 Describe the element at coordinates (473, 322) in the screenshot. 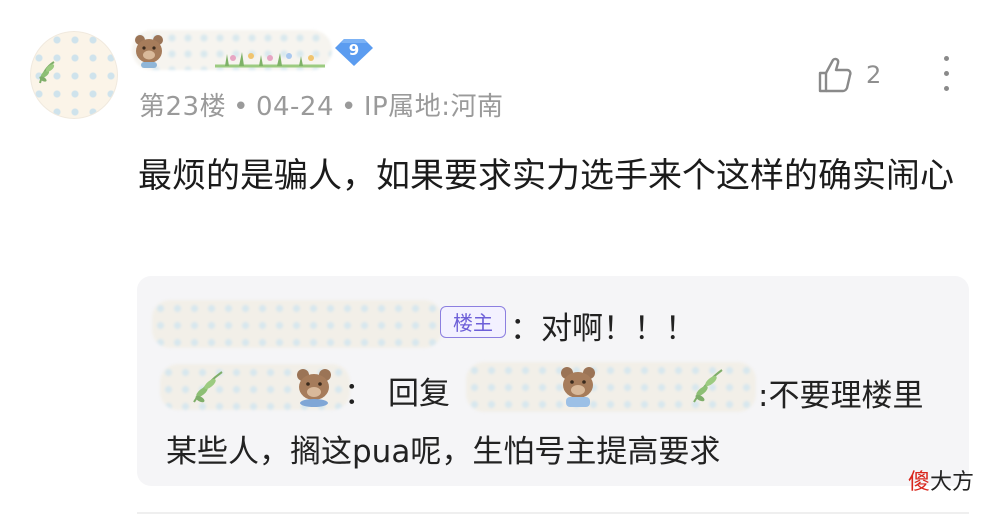

I see `owner-tag: 楼主` at that location.